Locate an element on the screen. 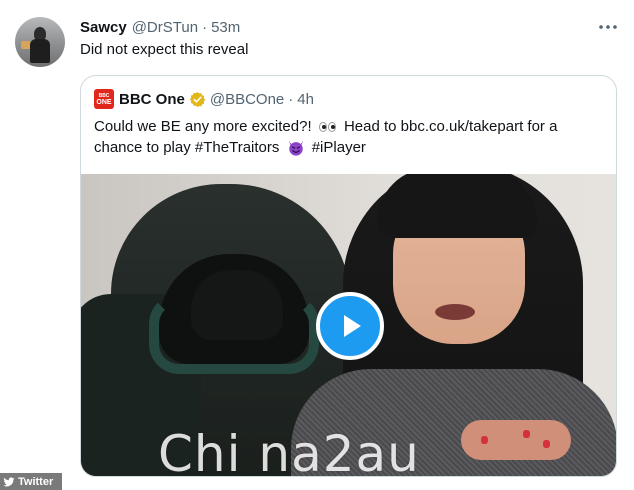  quoted-text-part-1: Could we BE any more excited?! is located at coordinates (203, 126).